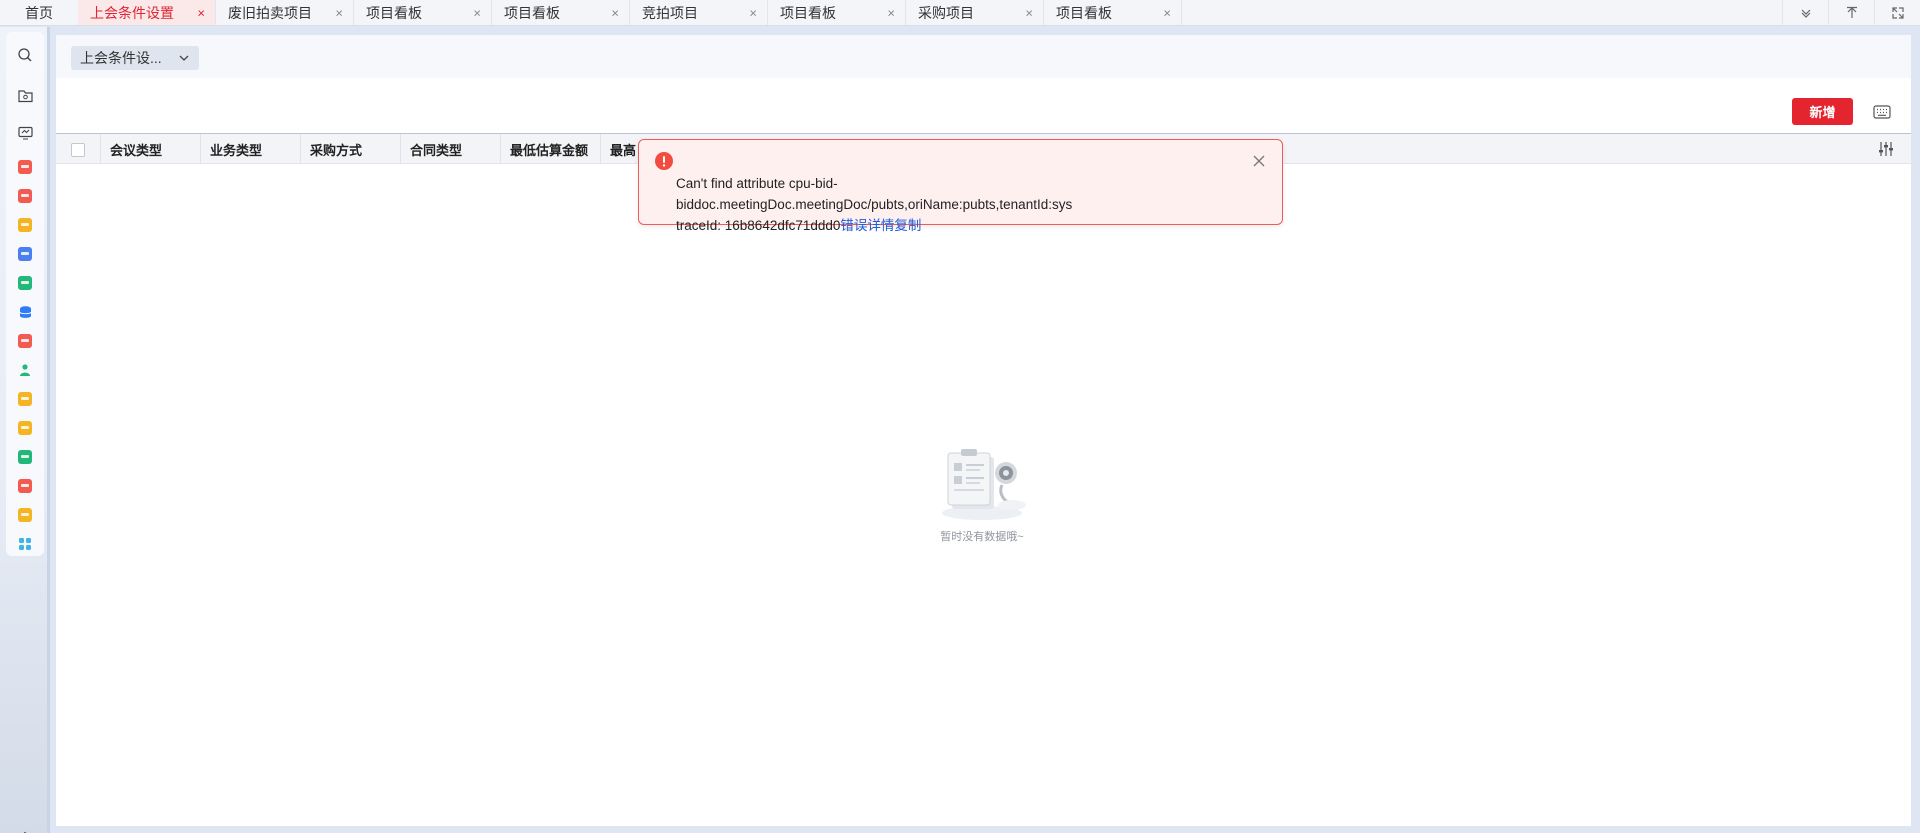 This screenshot has width=1920, height=833. I want to click on close-icon, so click(1259, 161).